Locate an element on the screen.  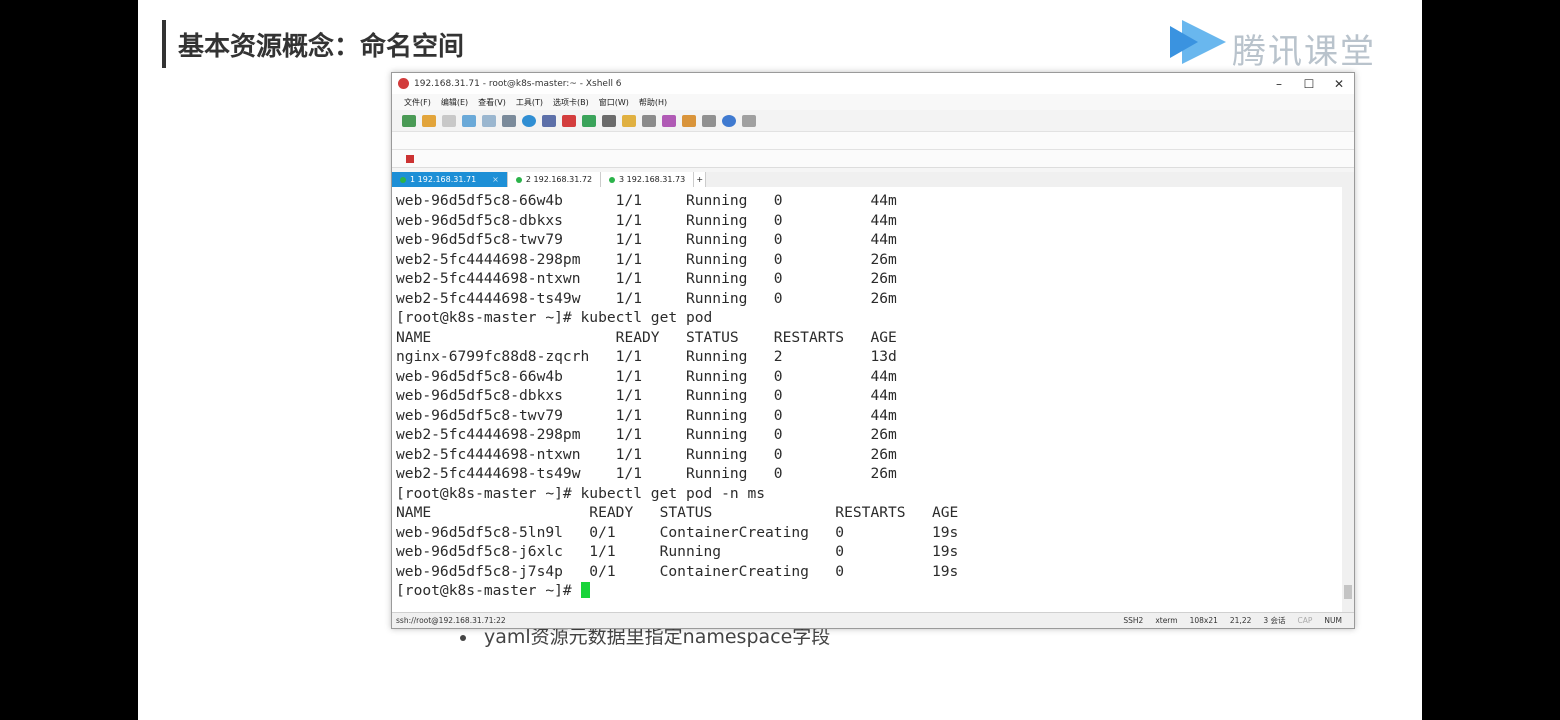
terminal-scrollbar is located at coordinates (1348, 399).